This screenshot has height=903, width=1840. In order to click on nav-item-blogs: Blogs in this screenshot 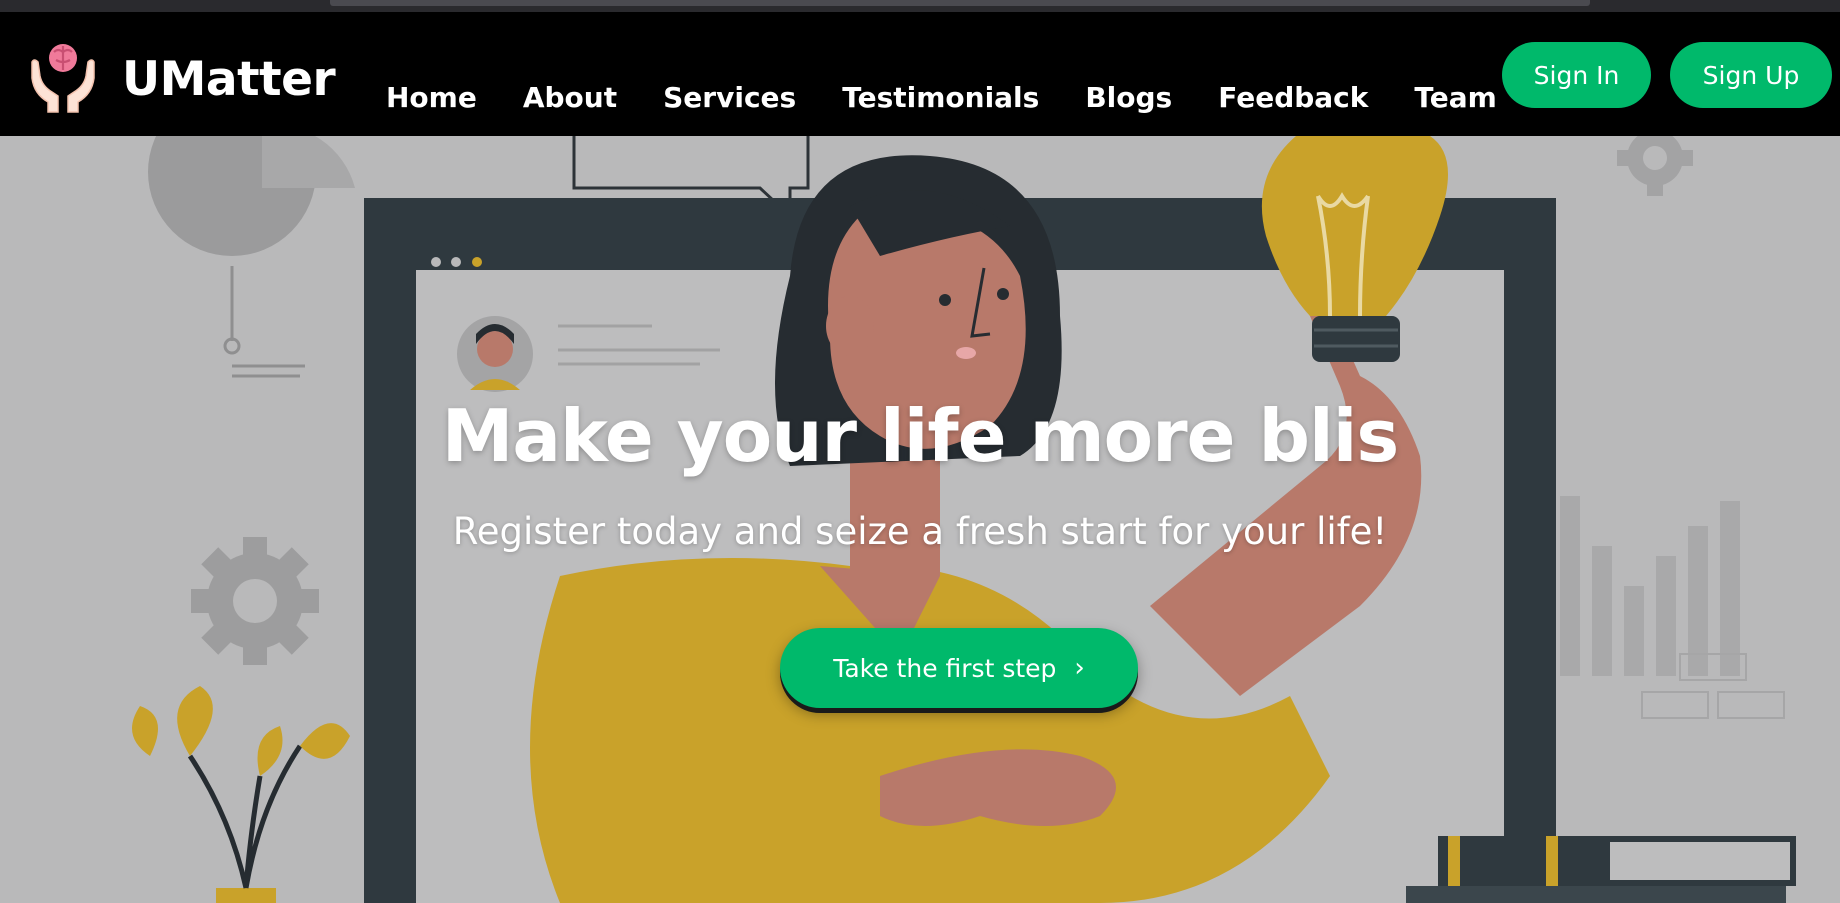, I will do `click(1128, 98)`.